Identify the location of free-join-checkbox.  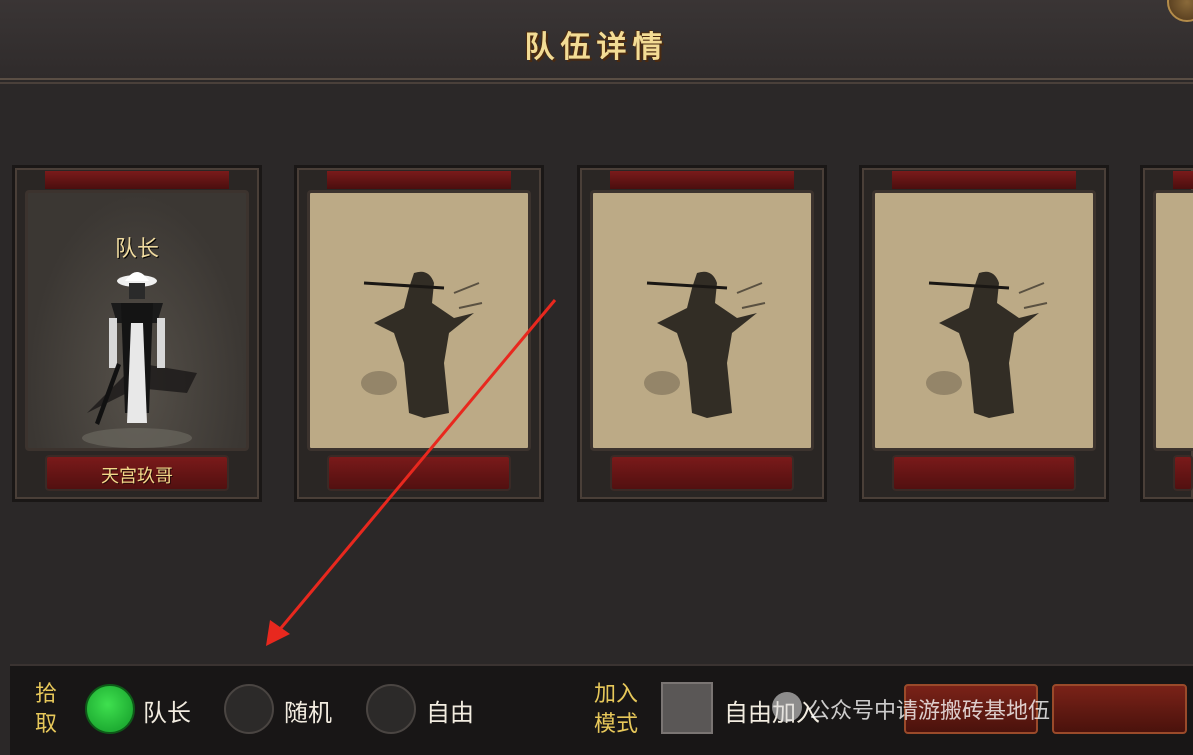
(687, 708).